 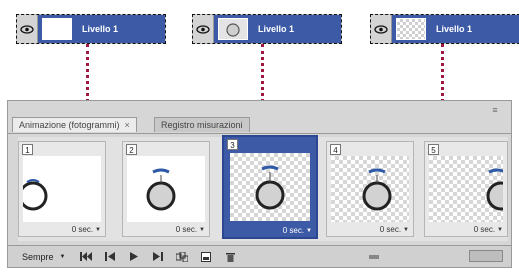 I want to click on resize-grip-icon, so click(x=486, y=256).